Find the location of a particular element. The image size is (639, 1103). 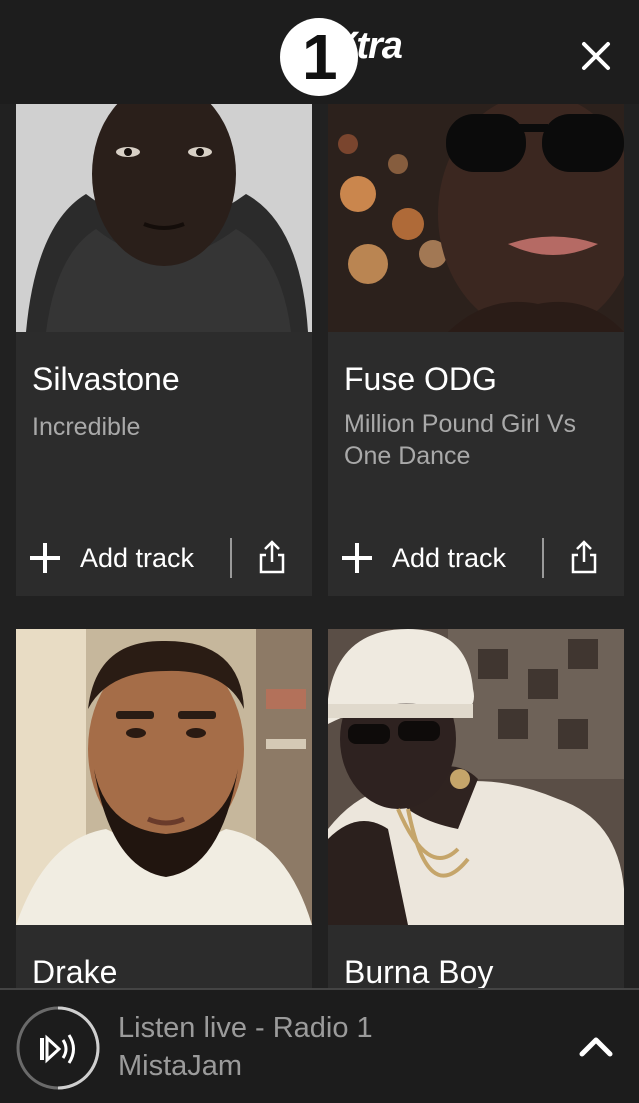

player-presenter-text: MistaJam is located at coordinates (180, 1066).